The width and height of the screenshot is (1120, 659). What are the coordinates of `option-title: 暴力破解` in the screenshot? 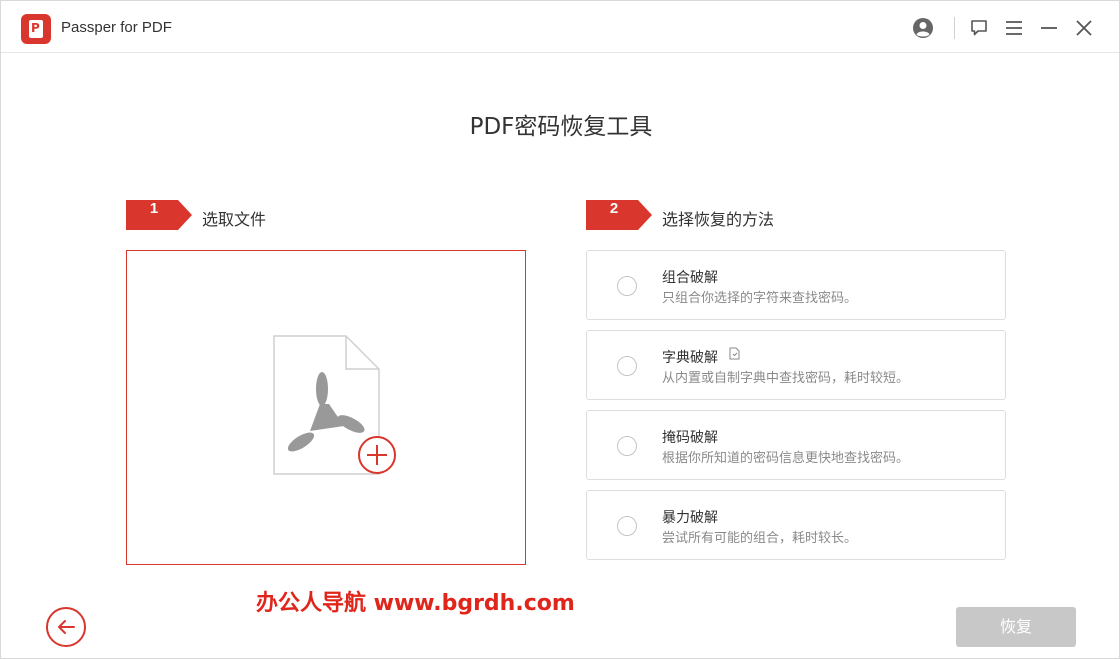 It's located at (690, 518).